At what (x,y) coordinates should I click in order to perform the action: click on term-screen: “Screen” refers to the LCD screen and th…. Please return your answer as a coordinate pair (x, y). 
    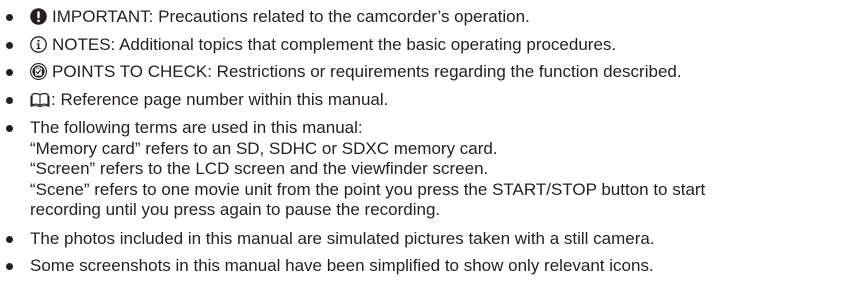
    Looking at the image, I should click on (259, 168).